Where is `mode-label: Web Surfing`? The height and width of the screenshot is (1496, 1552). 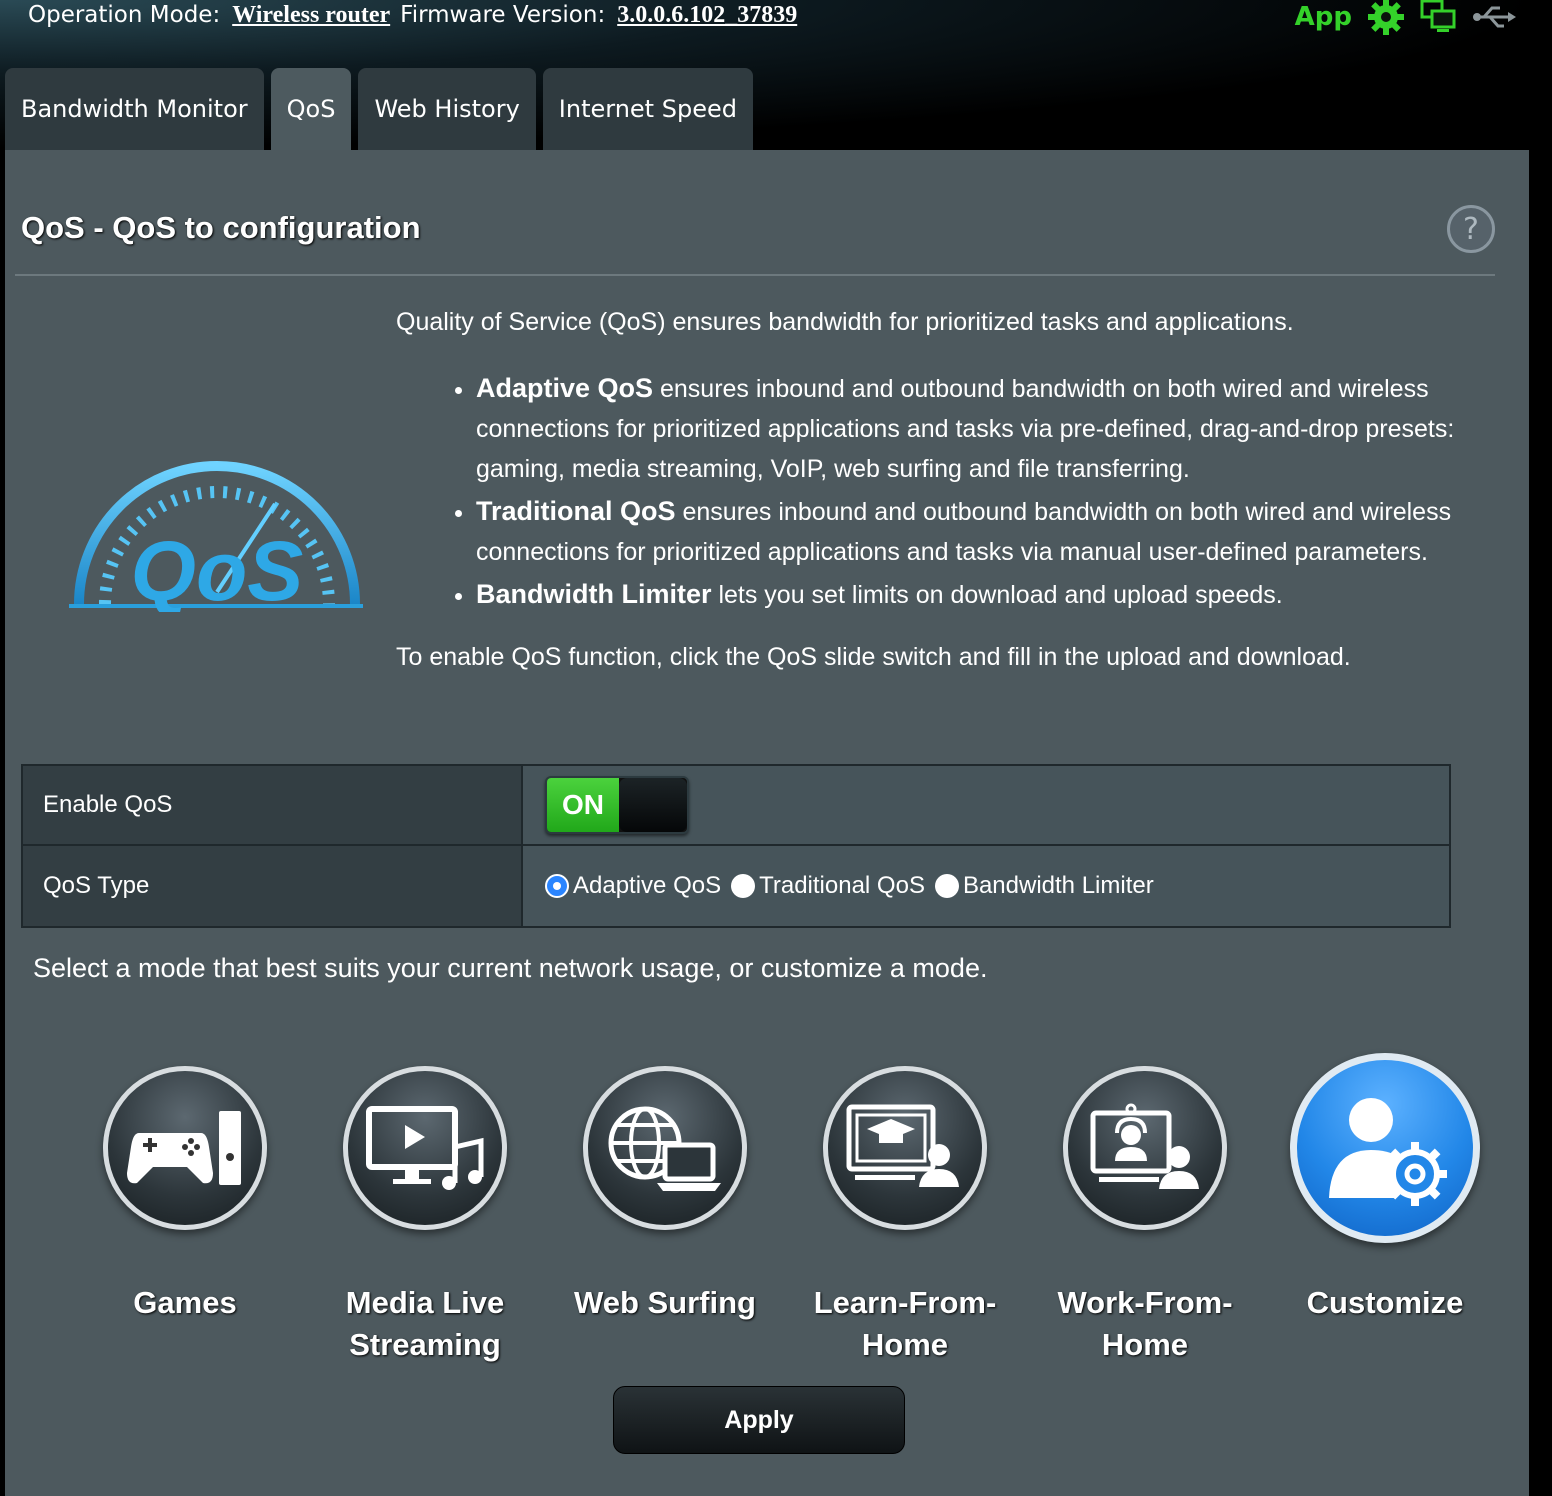 mode-label: Web Surfing is located at coordinates (665, 1302).